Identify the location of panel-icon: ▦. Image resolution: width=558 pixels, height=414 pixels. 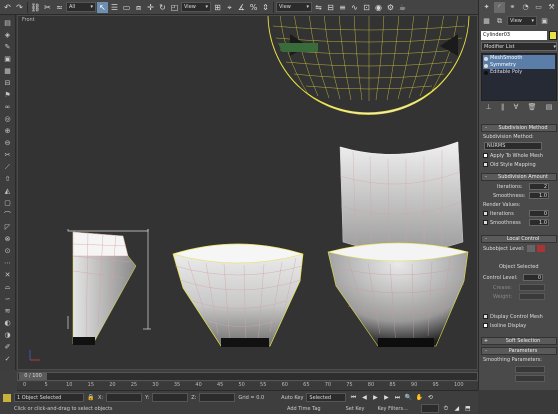
(486, 21).